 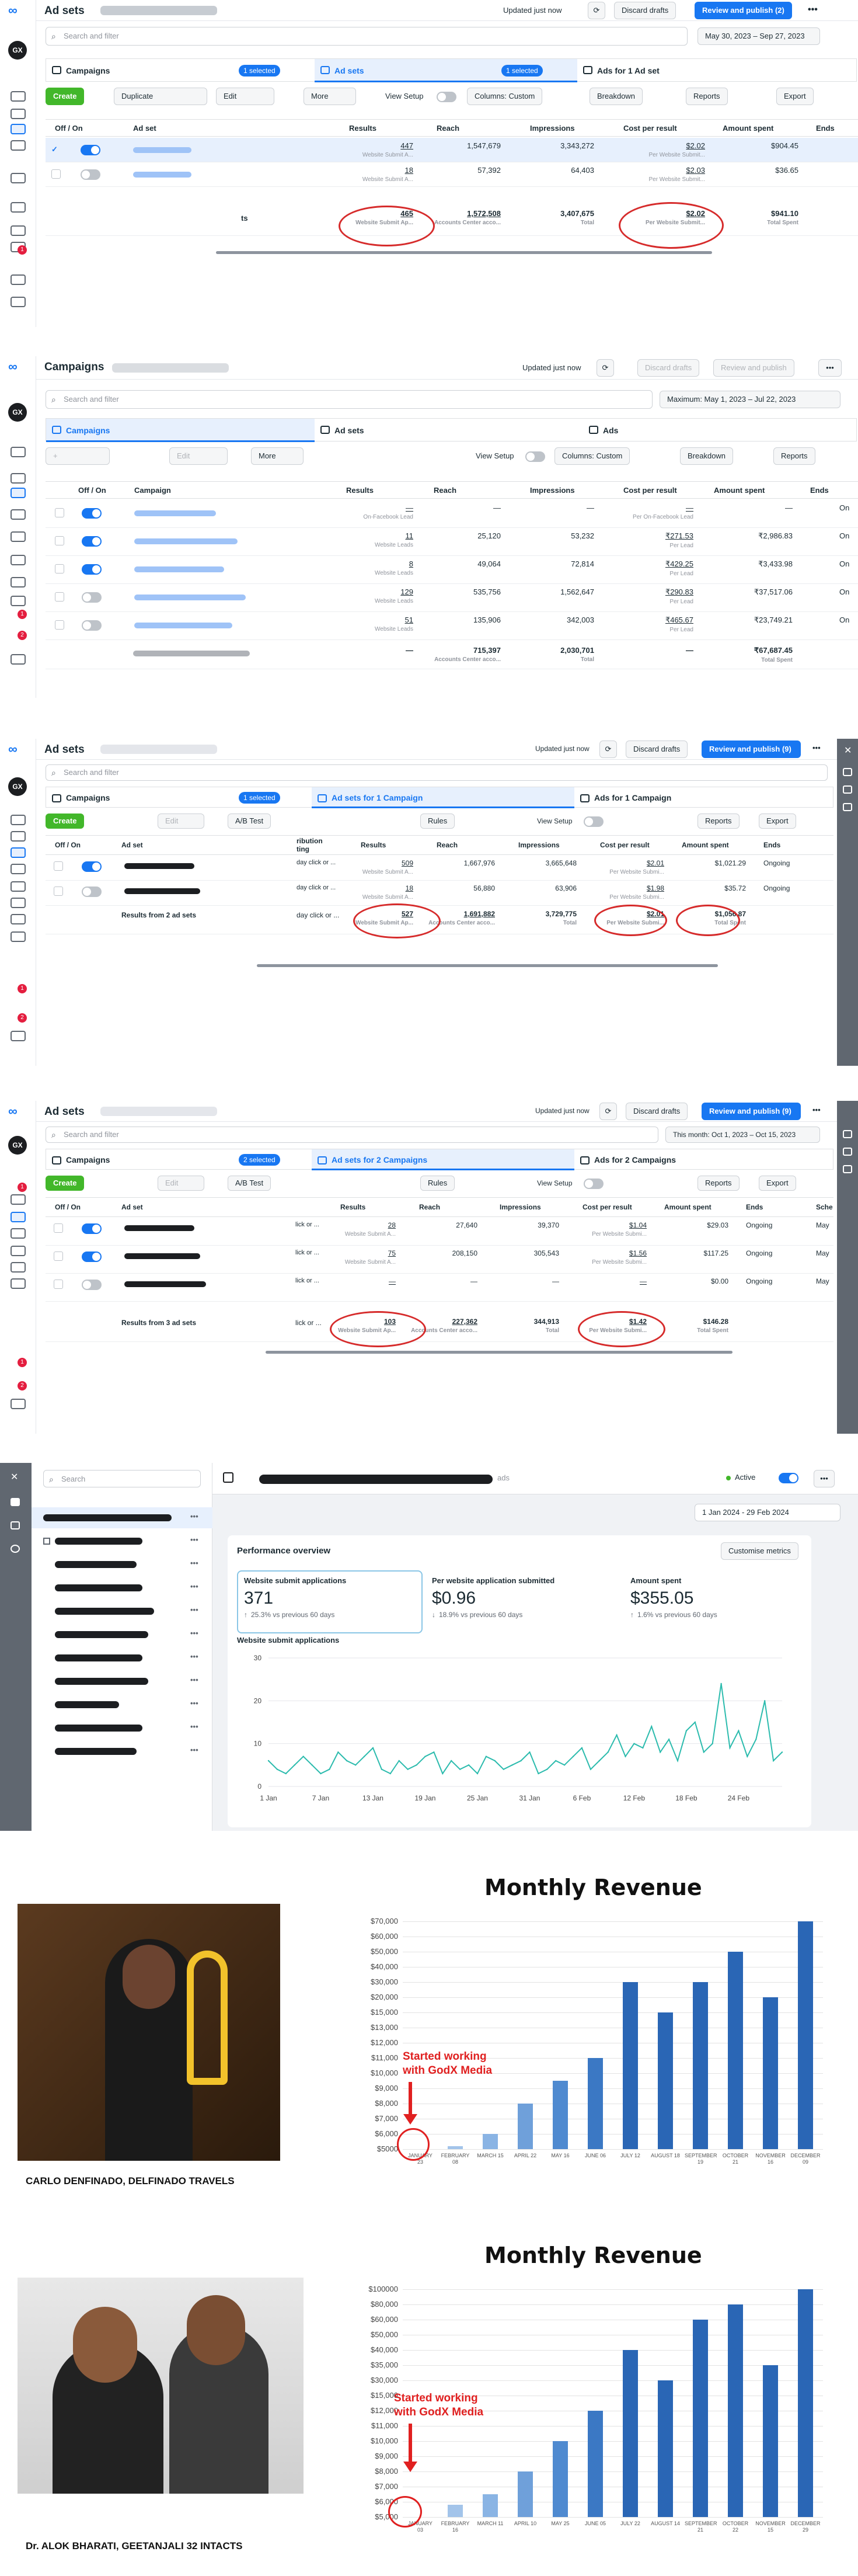 I want to click on table-icon, so click(x=18, y=129).